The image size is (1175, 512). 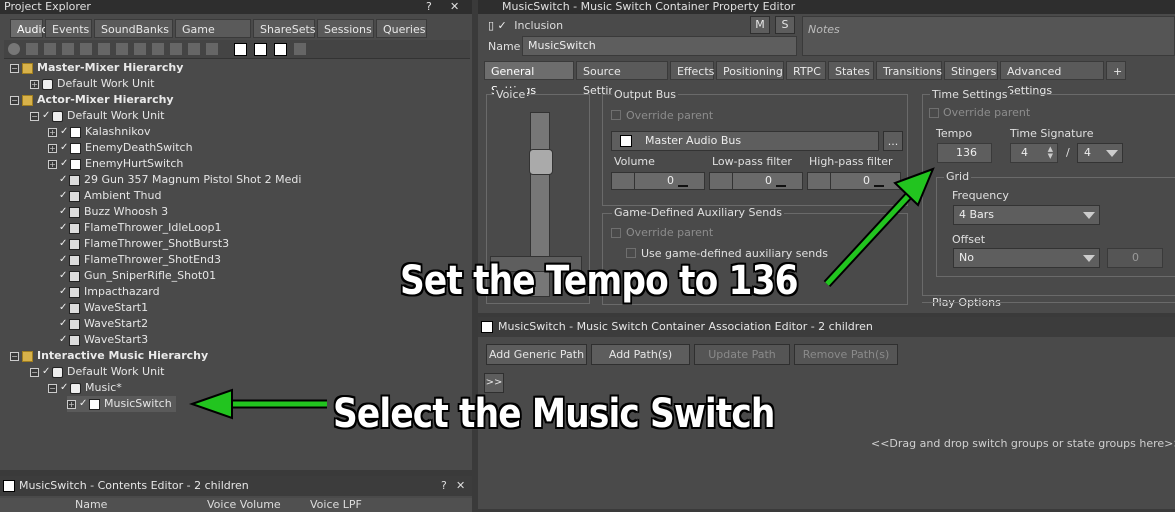 I want to click on select-arrow, so click(x=257, y=404).